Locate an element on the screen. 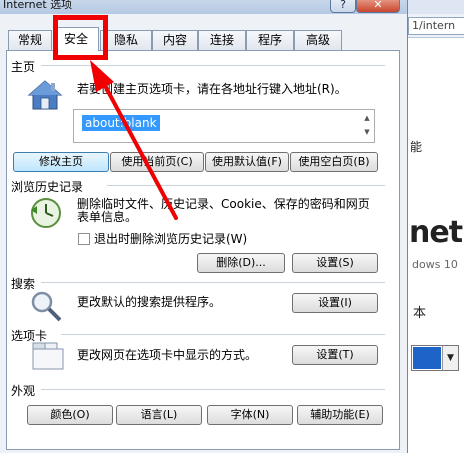 The image size is (464, 453). background-dropdown-selection is located at coordinates (427, 358).